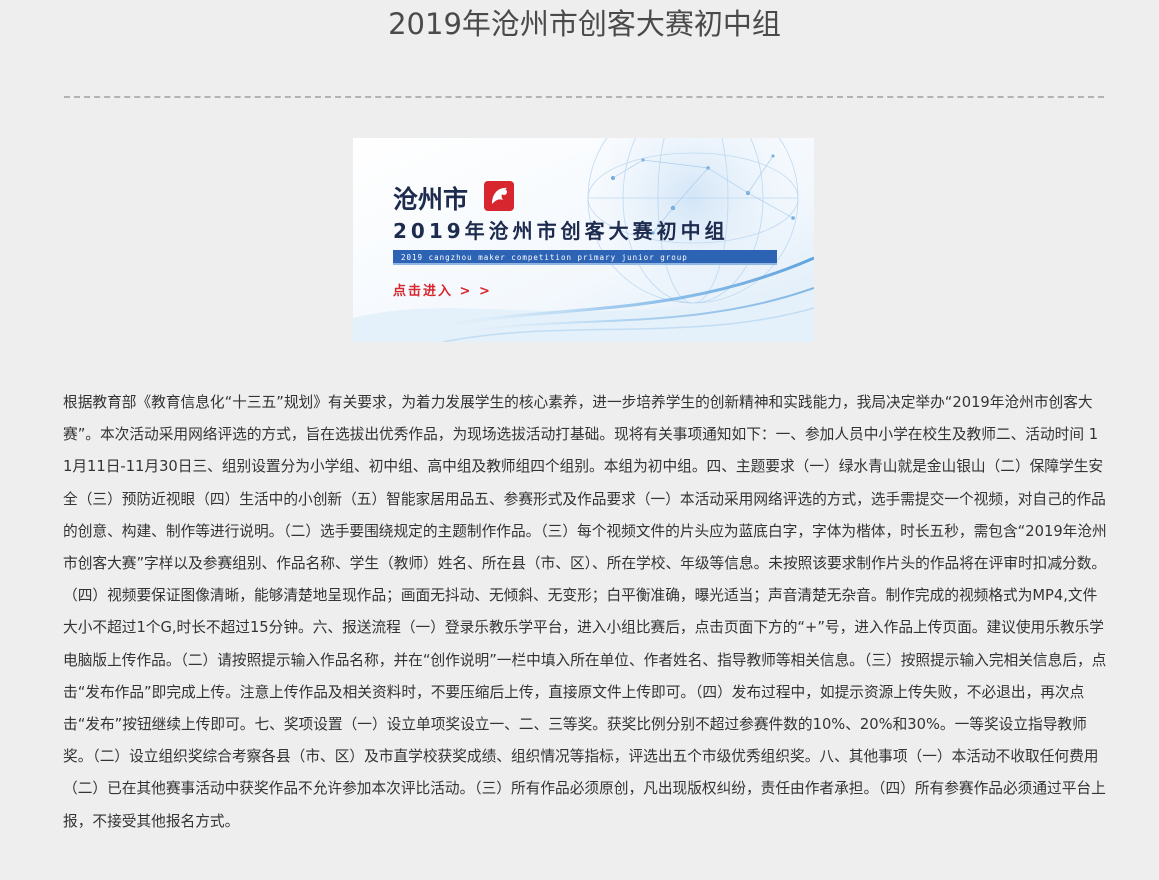  What do you see at coordinates (584, 97) in the screenshot?
I see `dashed-divider` at bounding box center [584, 97].